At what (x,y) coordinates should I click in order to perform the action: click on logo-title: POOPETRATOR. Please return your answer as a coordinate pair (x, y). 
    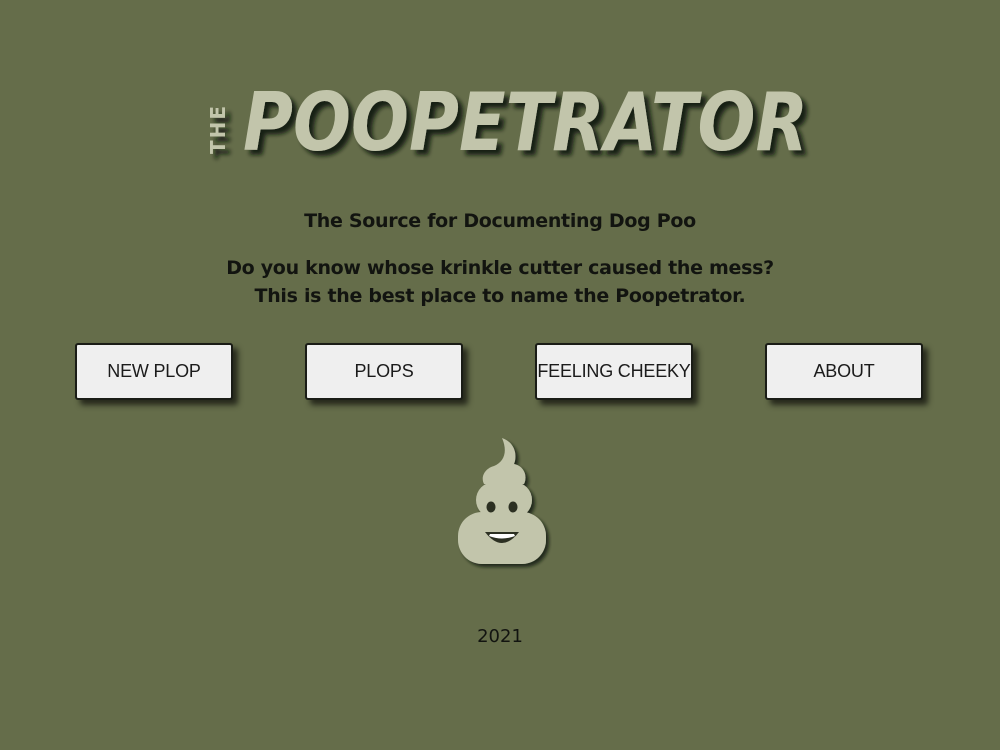
    Looking at the image, I should click on (525, 122).